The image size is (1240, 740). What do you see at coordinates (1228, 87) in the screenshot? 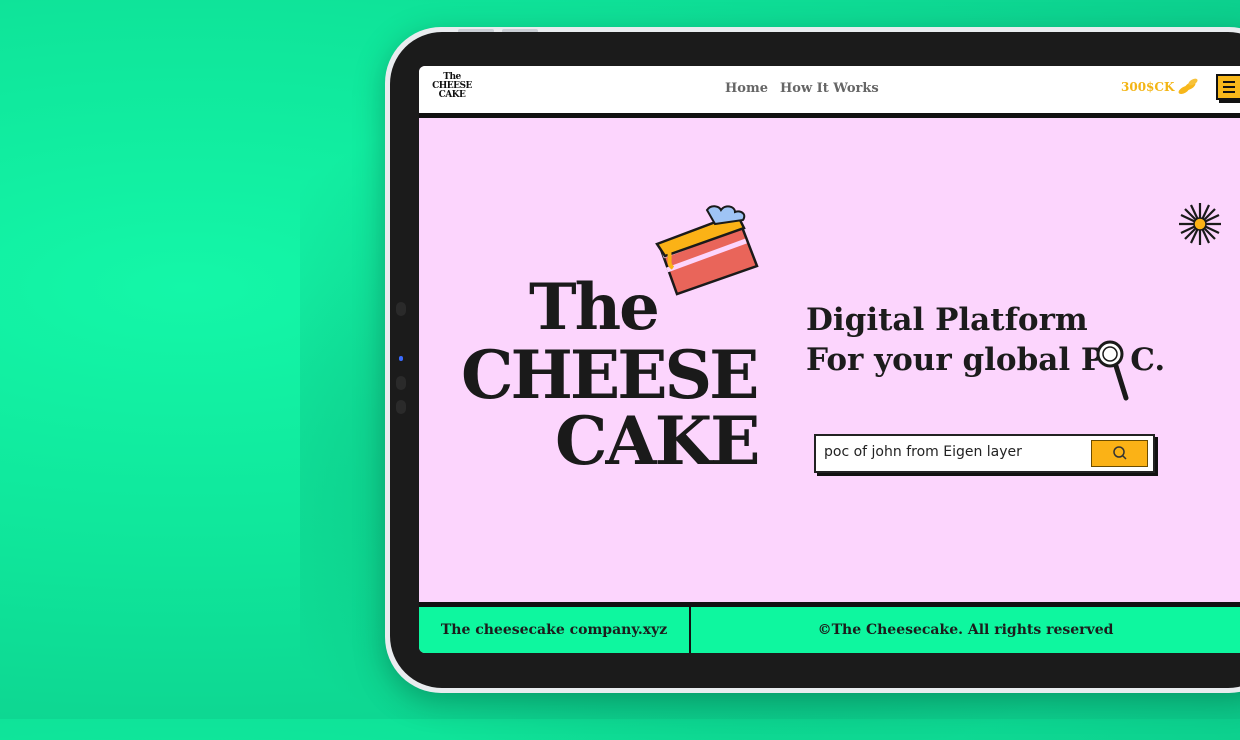
I see `hamburger-menu-icon` at bounding box center [1228, 87].